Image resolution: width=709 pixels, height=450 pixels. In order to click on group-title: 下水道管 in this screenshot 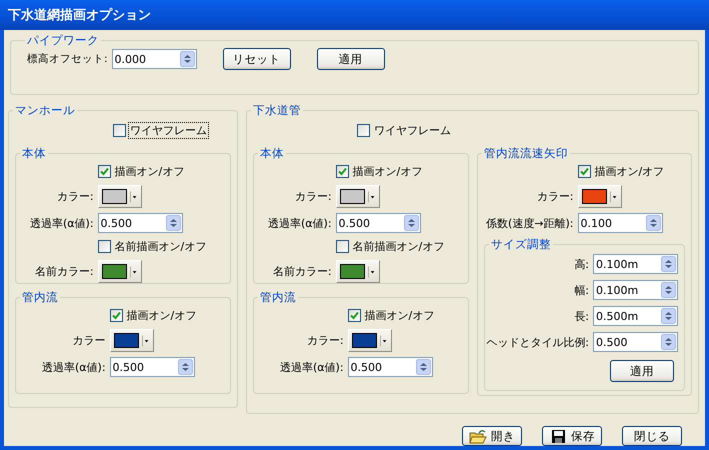, I will do `click(277, 110)`.